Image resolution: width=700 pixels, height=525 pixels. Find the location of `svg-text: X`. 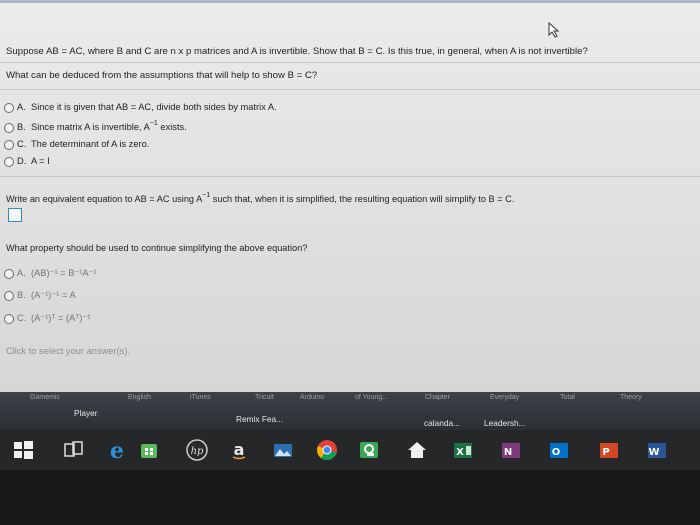

svg-text: X is located at coordinates (460, 452).